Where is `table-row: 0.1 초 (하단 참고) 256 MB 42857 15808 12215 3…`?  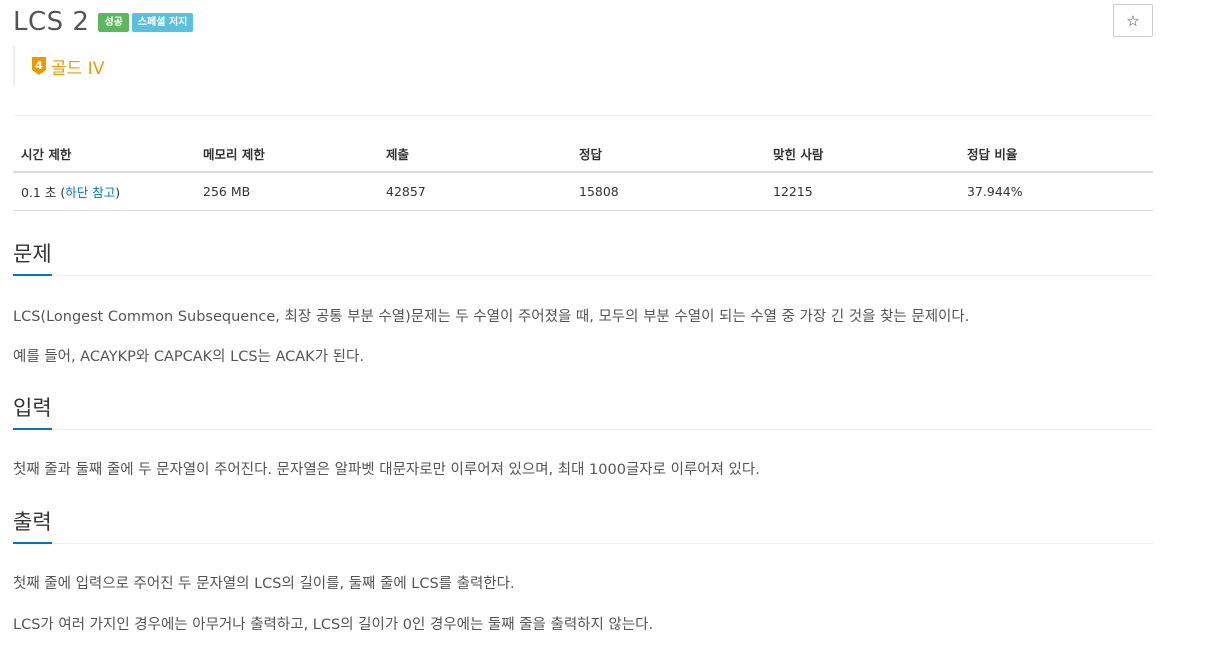 table-row: 0.1 초 (하단 참고) 256 MB 42857 15808 12215 3… is located at coordinates (583, 191).